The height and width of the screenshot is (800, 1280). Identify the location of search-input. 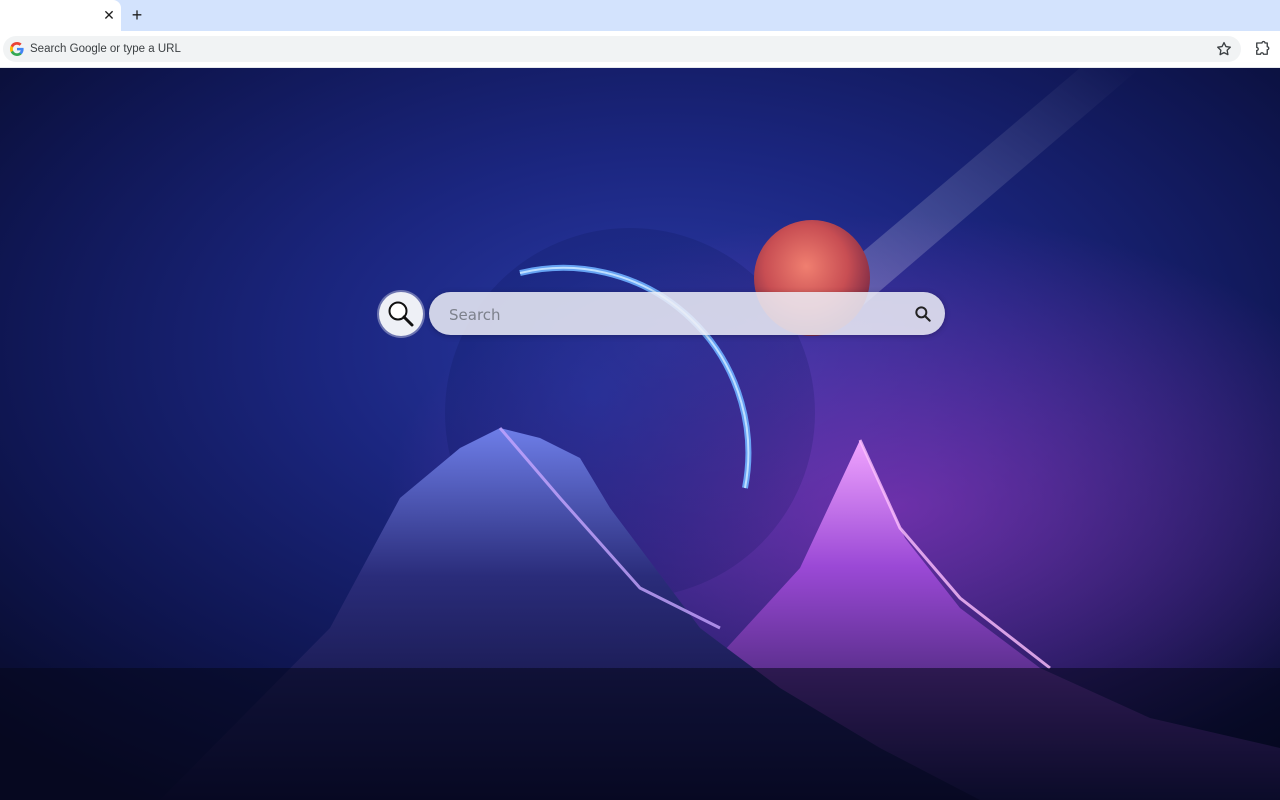
(669, 314).